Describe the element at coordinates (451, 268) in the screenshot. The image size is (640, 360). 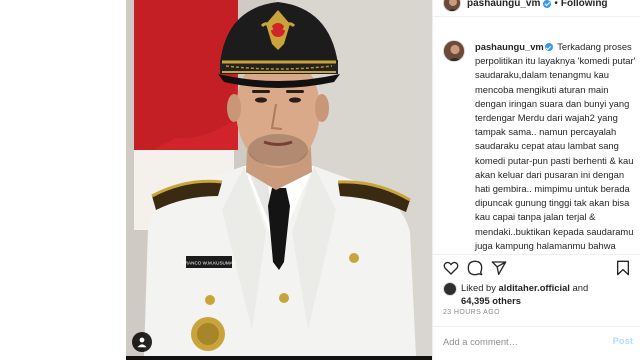
I see `heart-icon` at that location.